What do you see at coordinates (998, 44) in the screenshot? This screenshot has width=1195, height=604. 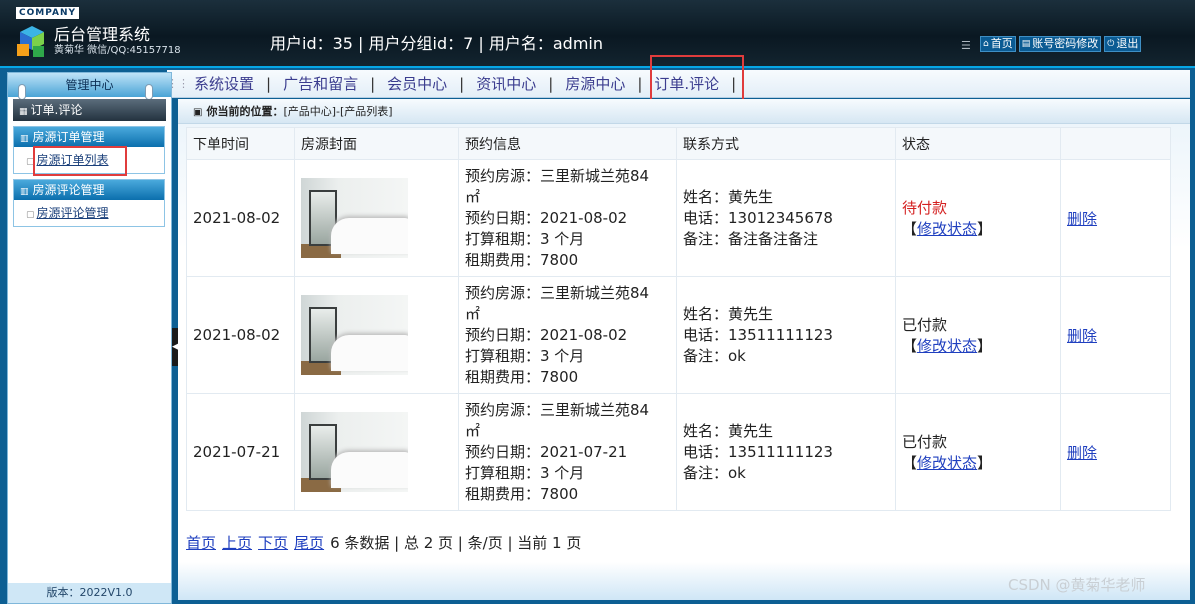 I see `home-button: ⌂ 首页` at bounding box center [998, 44].